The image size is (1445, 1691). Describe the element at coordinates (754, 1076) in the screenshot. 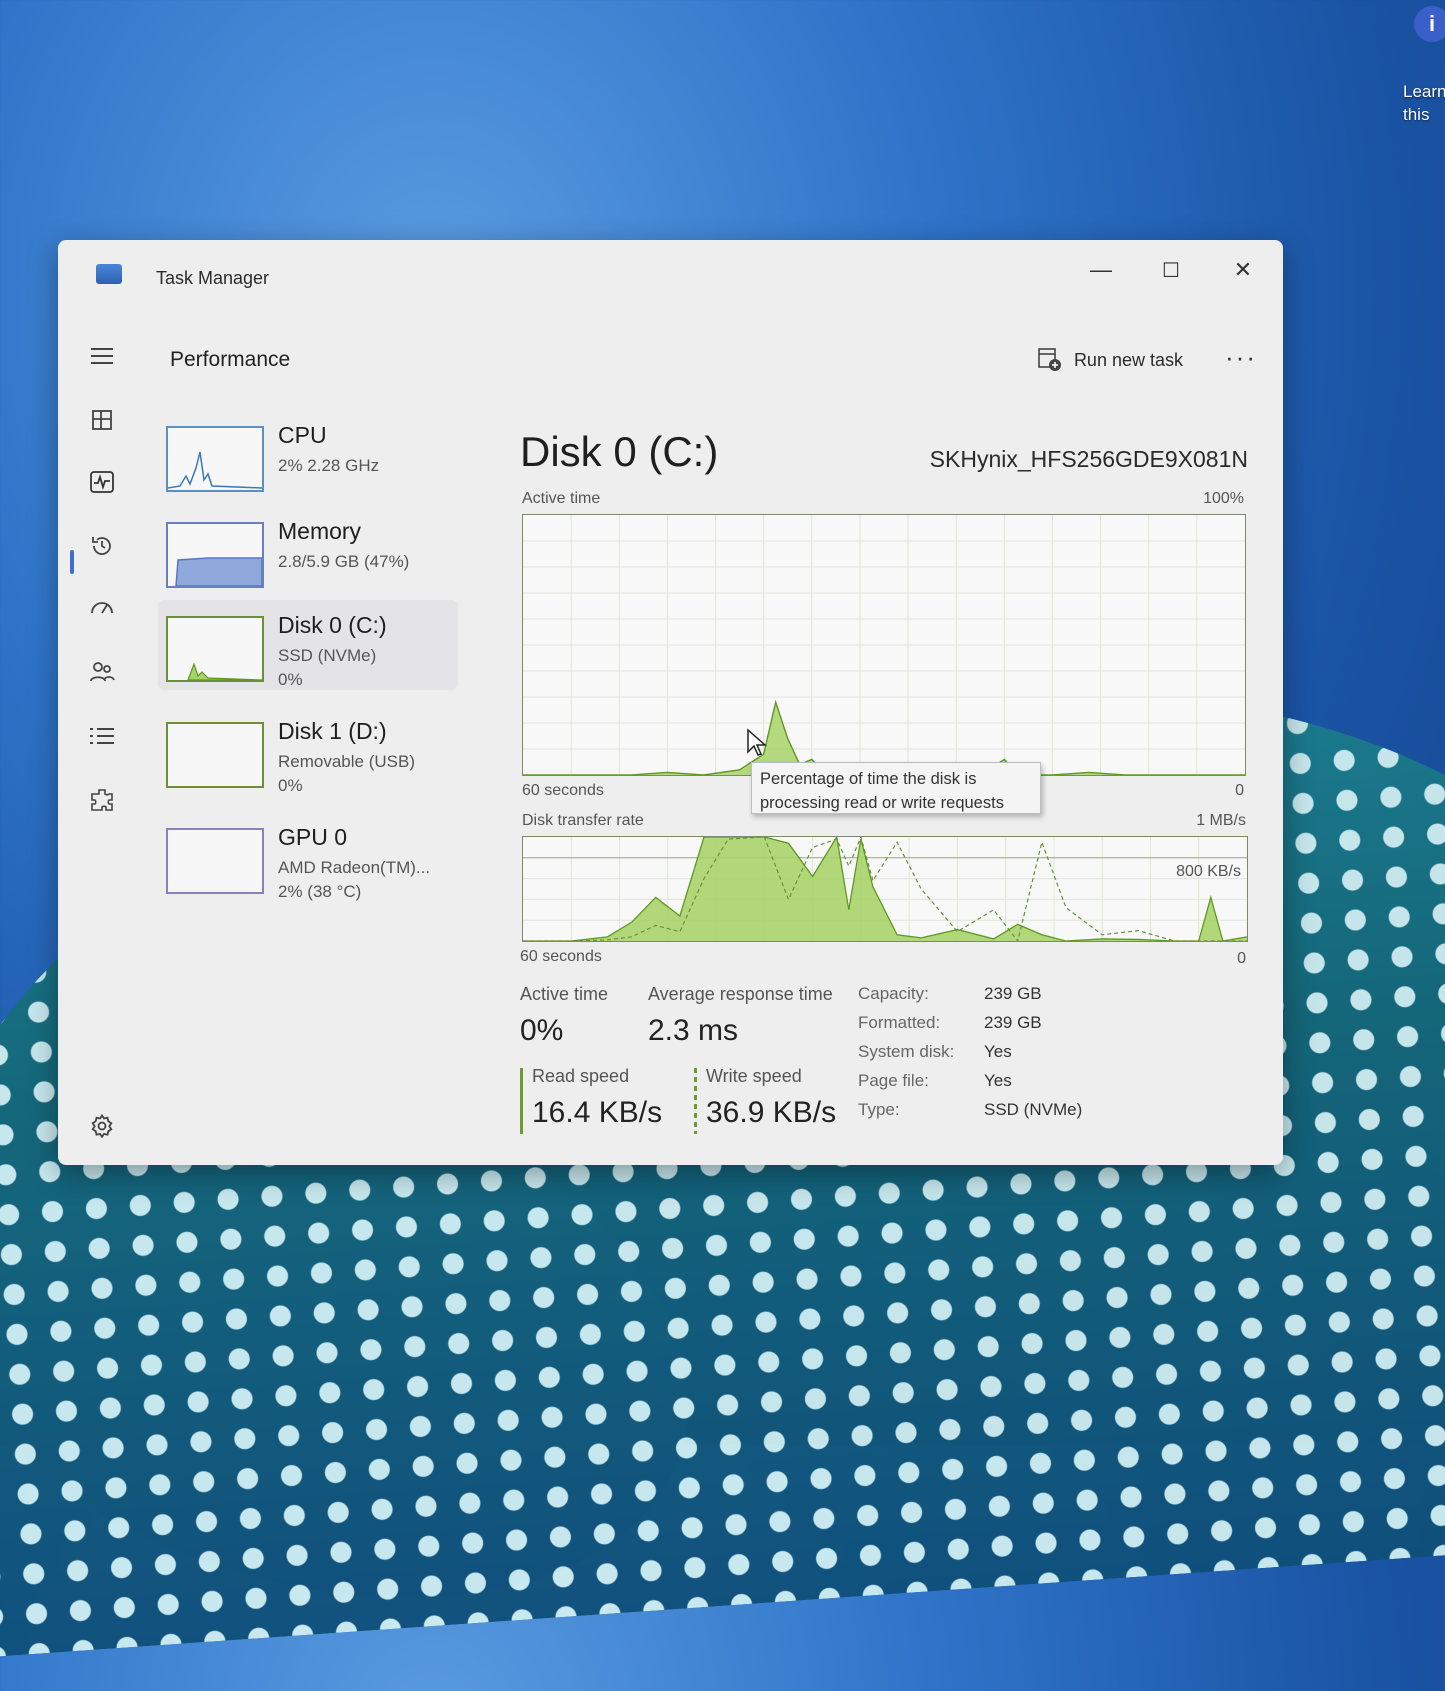

I see `write-speed-label: Write speed` at that location.